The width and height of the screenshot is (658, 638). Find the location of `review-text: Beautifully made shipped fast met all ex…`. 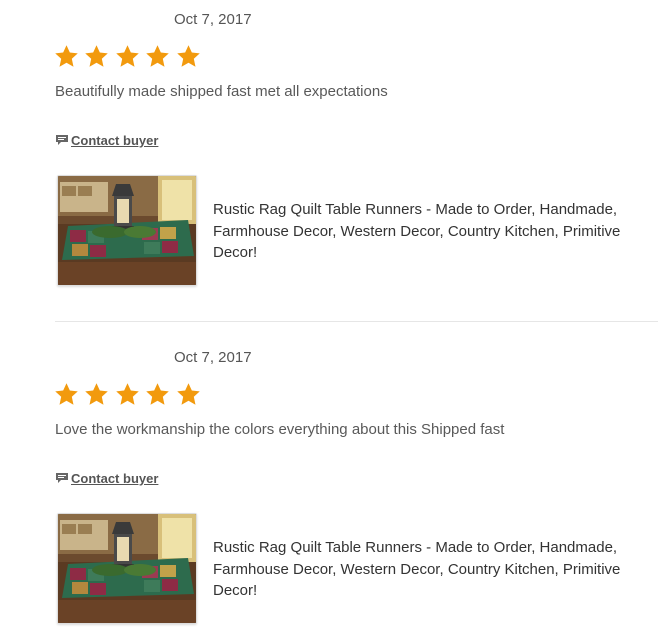

review-text: Beautifully made shipped fast met all ex… is located at coordinates (221, 91).